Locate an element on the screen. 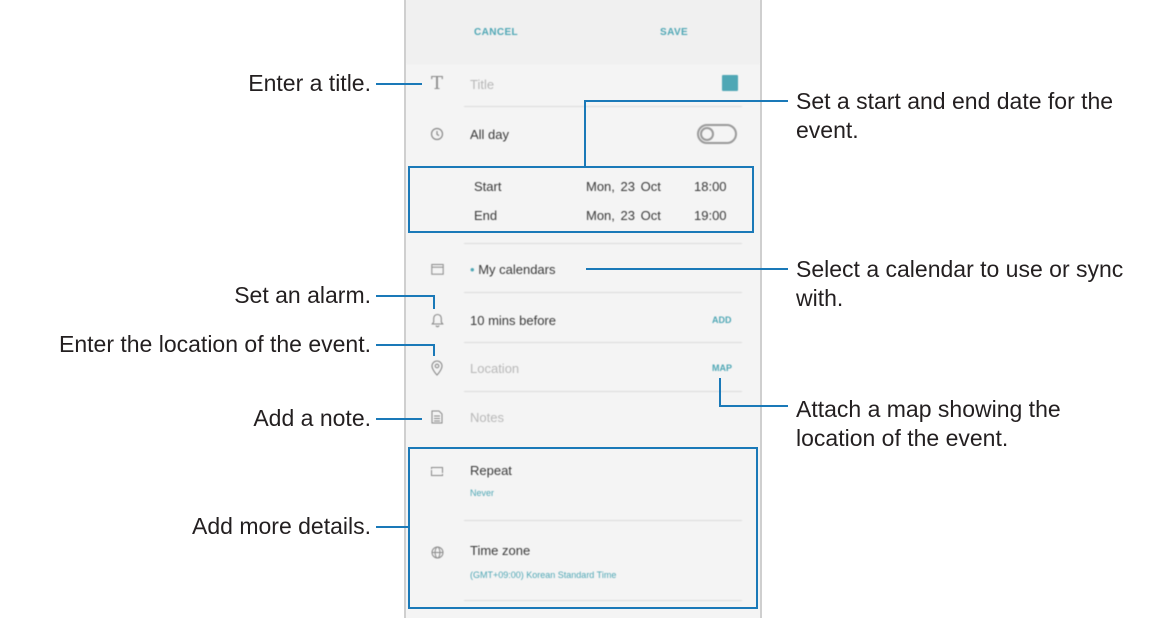 This screenshot has width=1170, height=618. callout-dates-line1: Set a start and end date for the is located at coordinates (955, 101).